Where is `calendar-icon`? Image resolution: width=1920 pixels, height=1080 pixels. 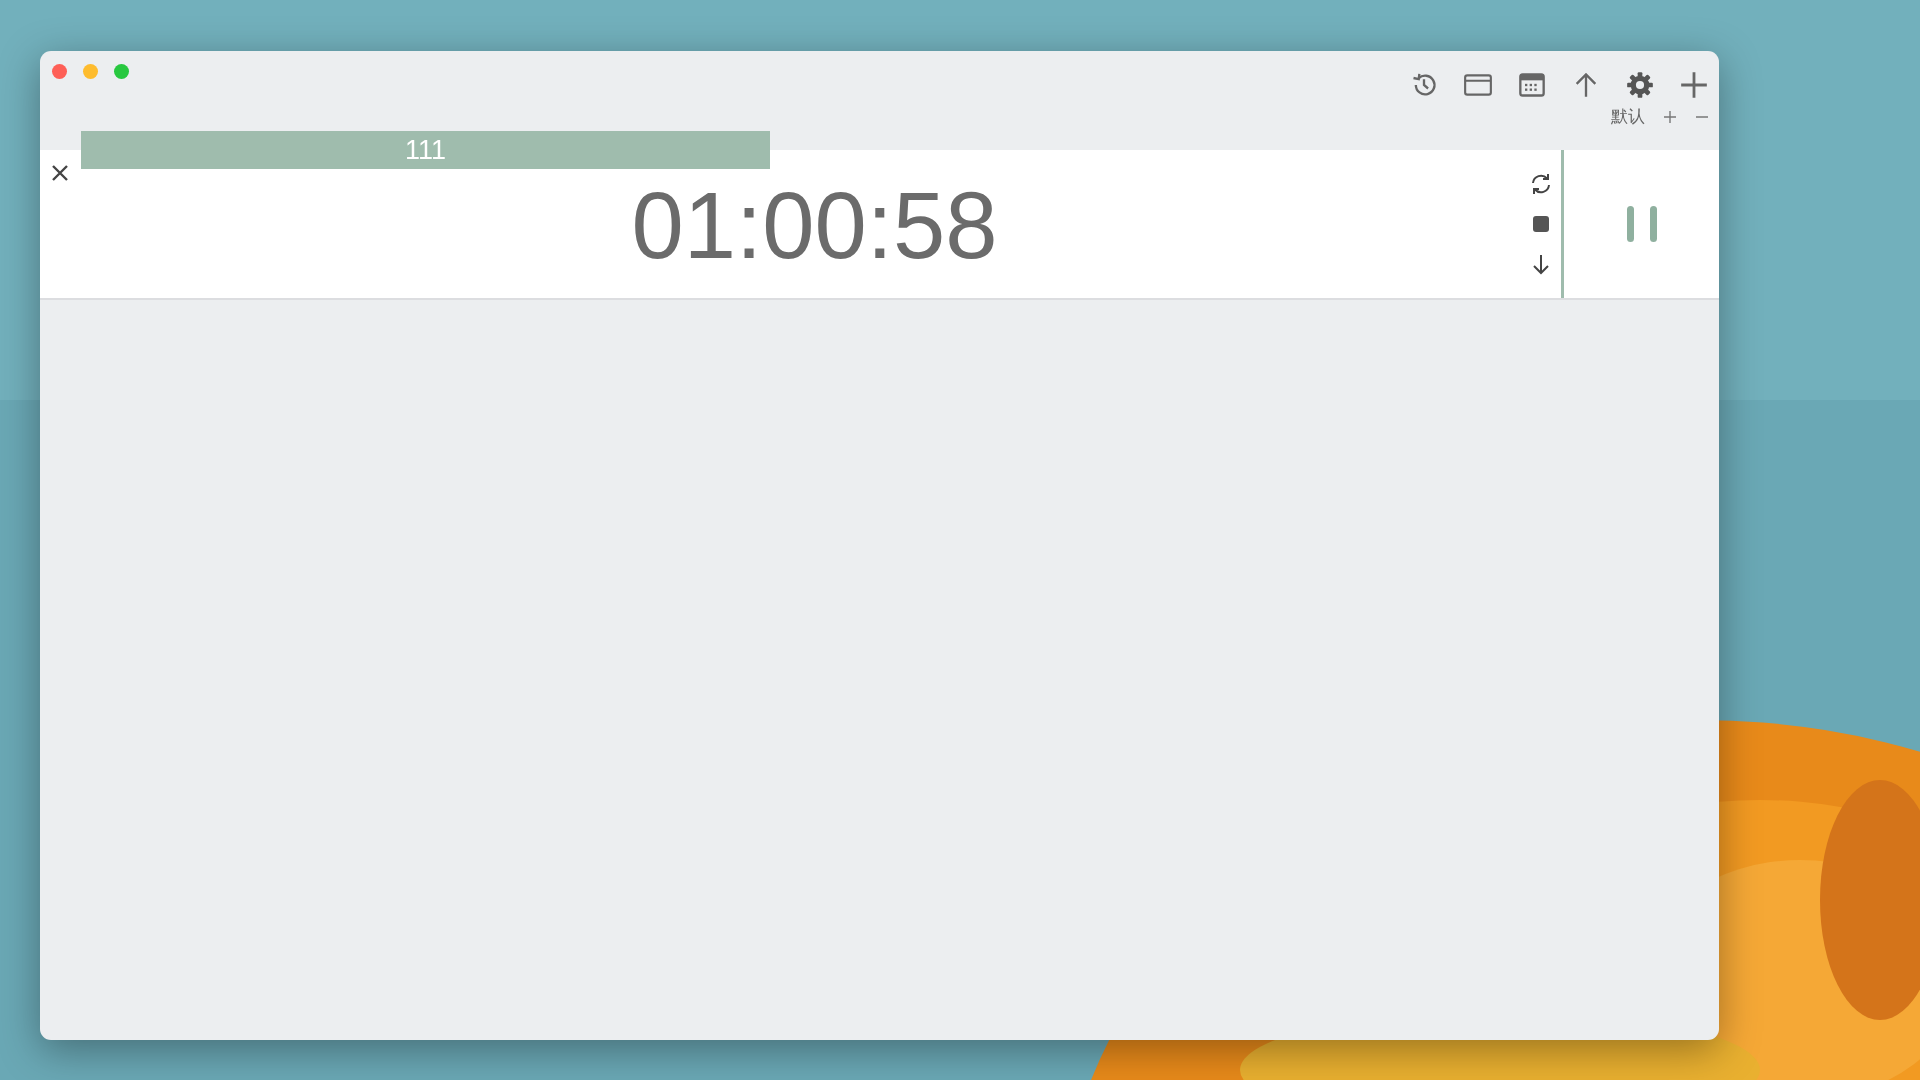
calendar-icon is located at coordinates (1532, 85).